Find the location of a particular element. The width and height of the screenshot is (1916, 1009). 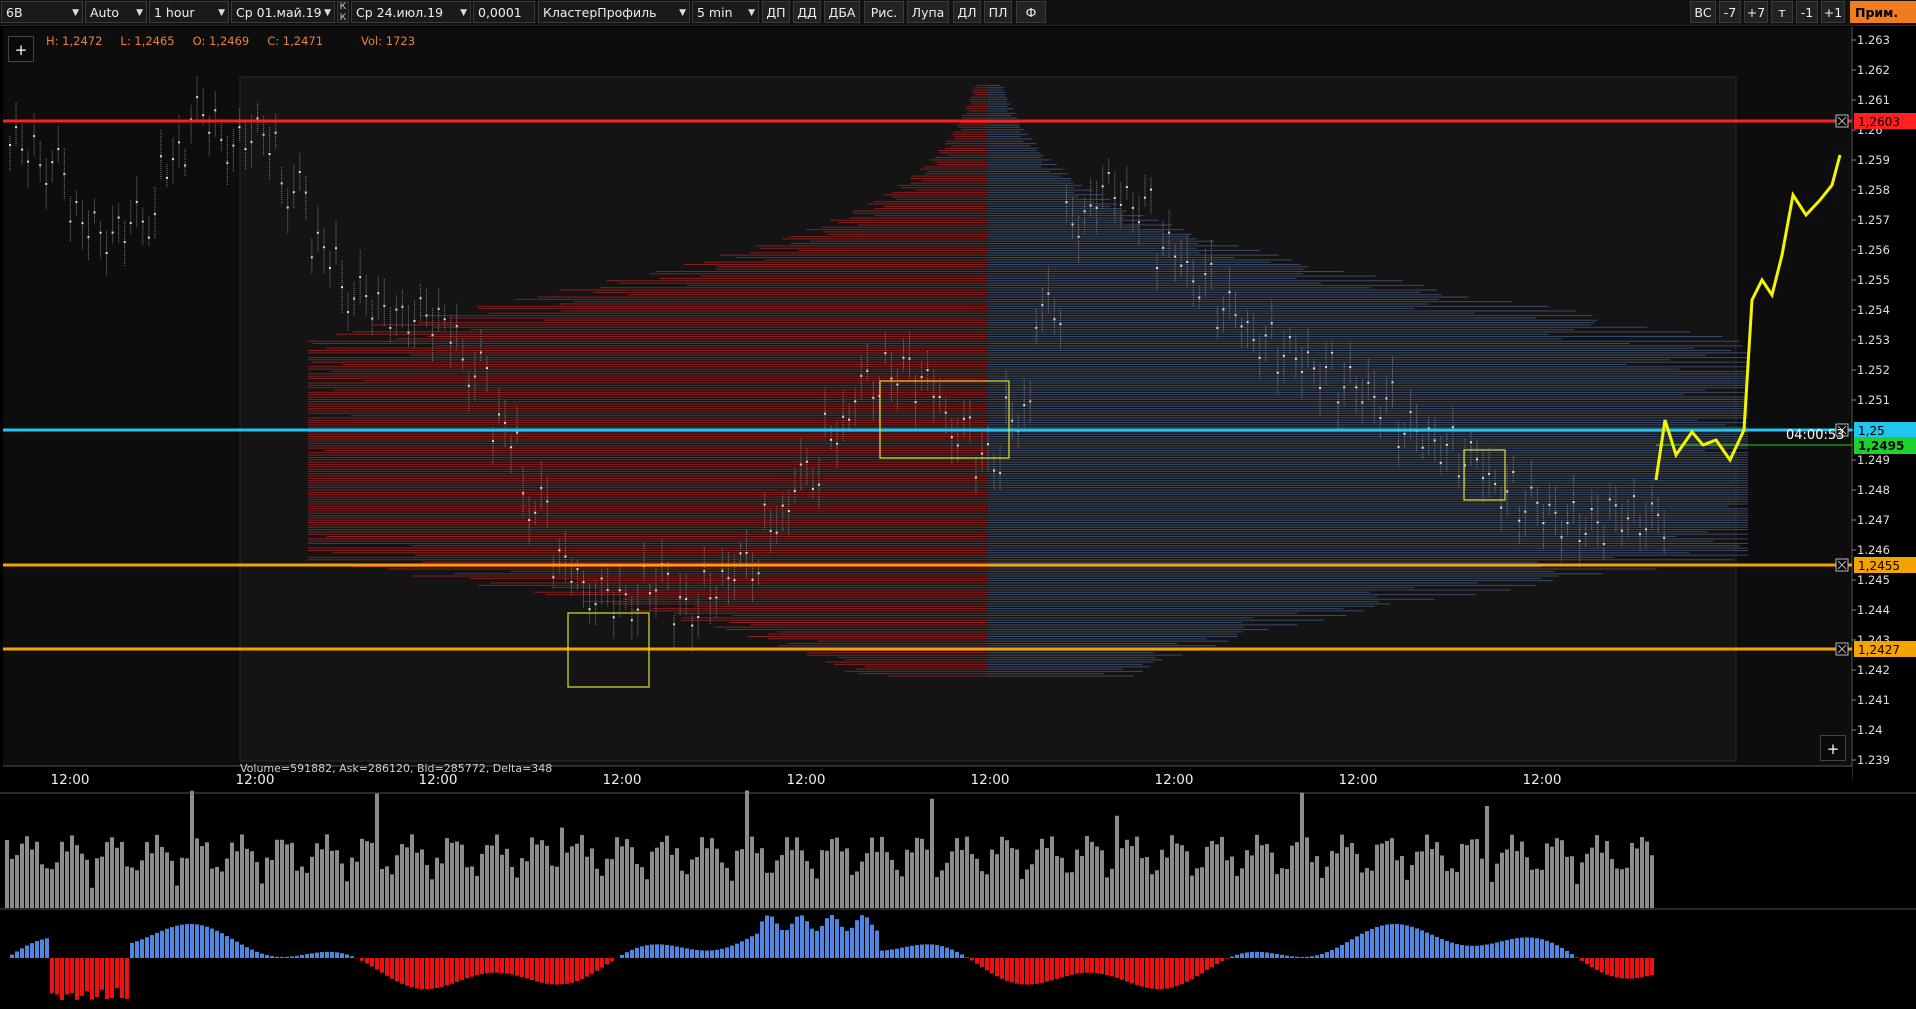

date-to-picker: Ср 24.июл.19 ▼ is located at coordinates (411, 12).